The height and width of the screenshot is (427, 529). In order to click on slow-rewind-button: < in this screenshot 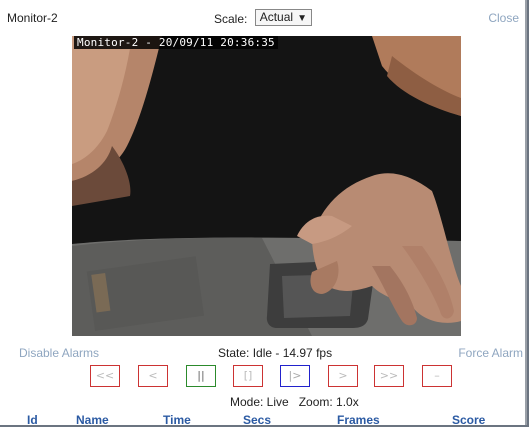, I will do `click(153, 376)`.